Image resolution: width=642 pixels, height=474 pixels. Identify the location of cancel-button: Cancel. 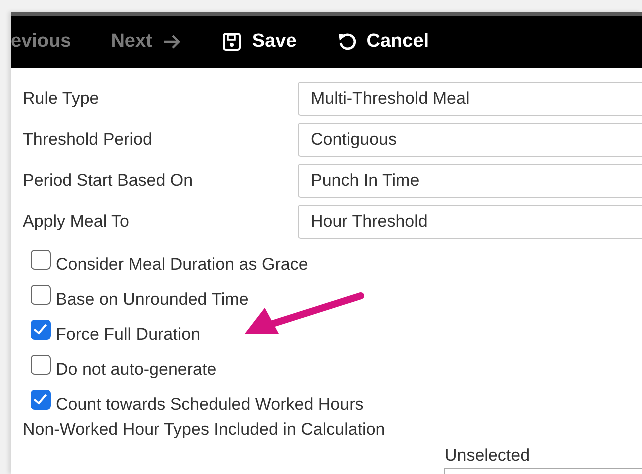
(383, 42).